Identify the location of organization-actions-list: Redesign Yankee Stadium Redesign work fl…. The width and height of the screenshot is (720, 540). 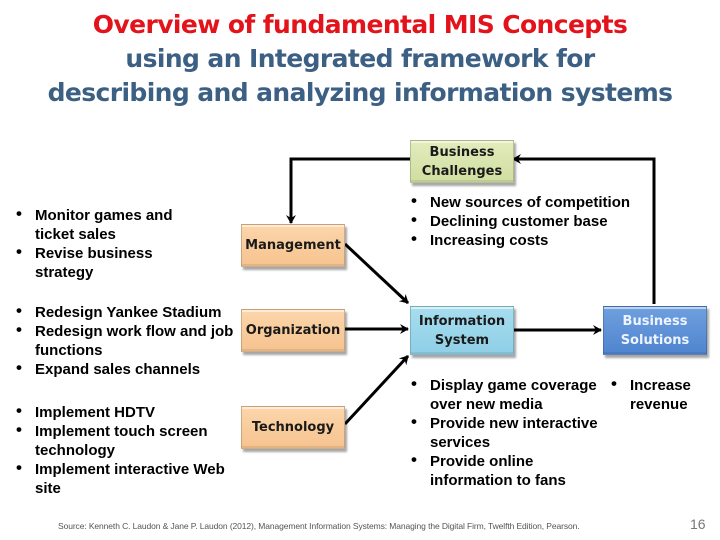
(128, 340).